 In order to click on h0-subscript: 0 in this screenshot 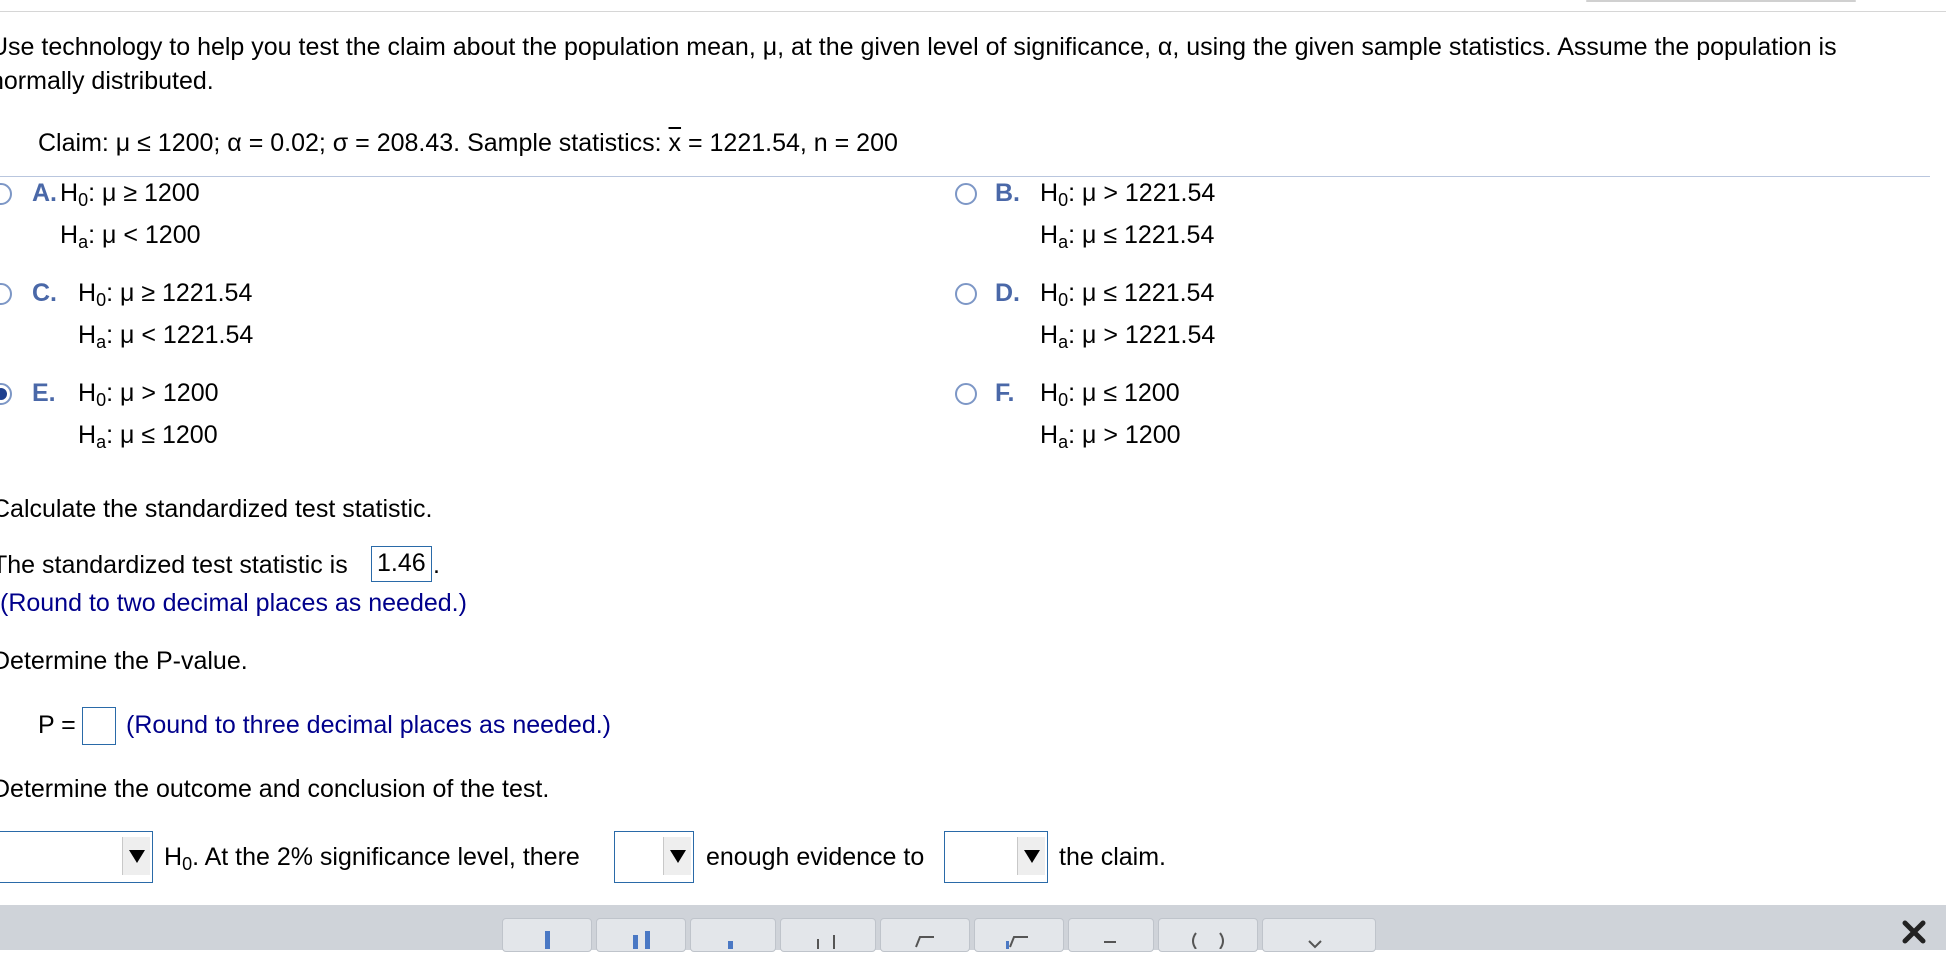, I will do `click(187, 864)`.